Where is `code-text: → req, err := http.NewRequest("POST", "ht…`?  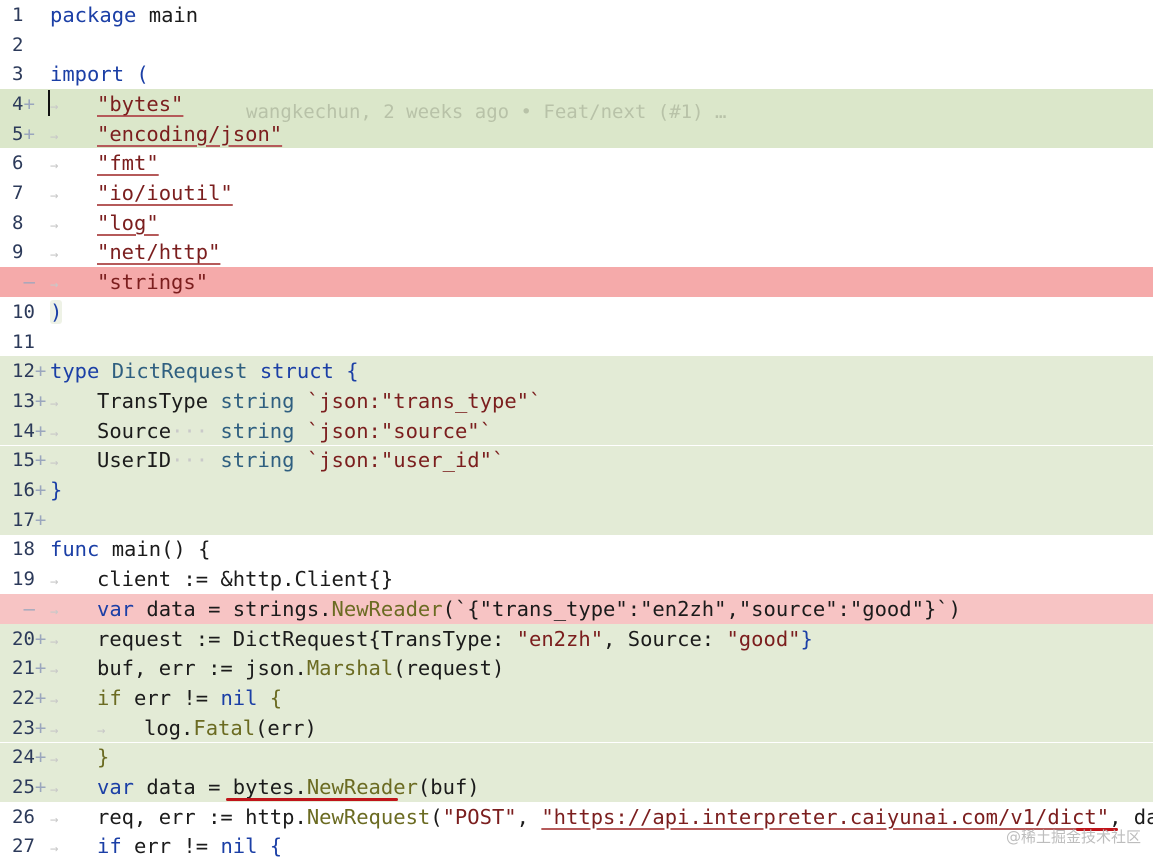 code-text: → req, err := http.NewRequest("POST", "ht… is located at coordinates (601, 816).